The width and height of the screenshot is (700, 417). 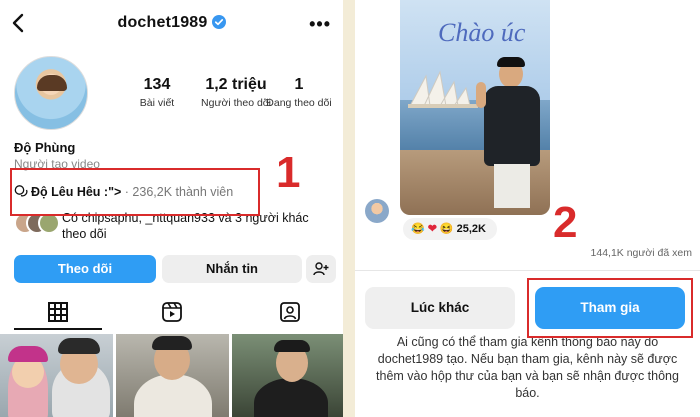 What do you see at coordinates (58, 312) in the screenshot?
I see `grid-icon` at bounding box center [58, 312].